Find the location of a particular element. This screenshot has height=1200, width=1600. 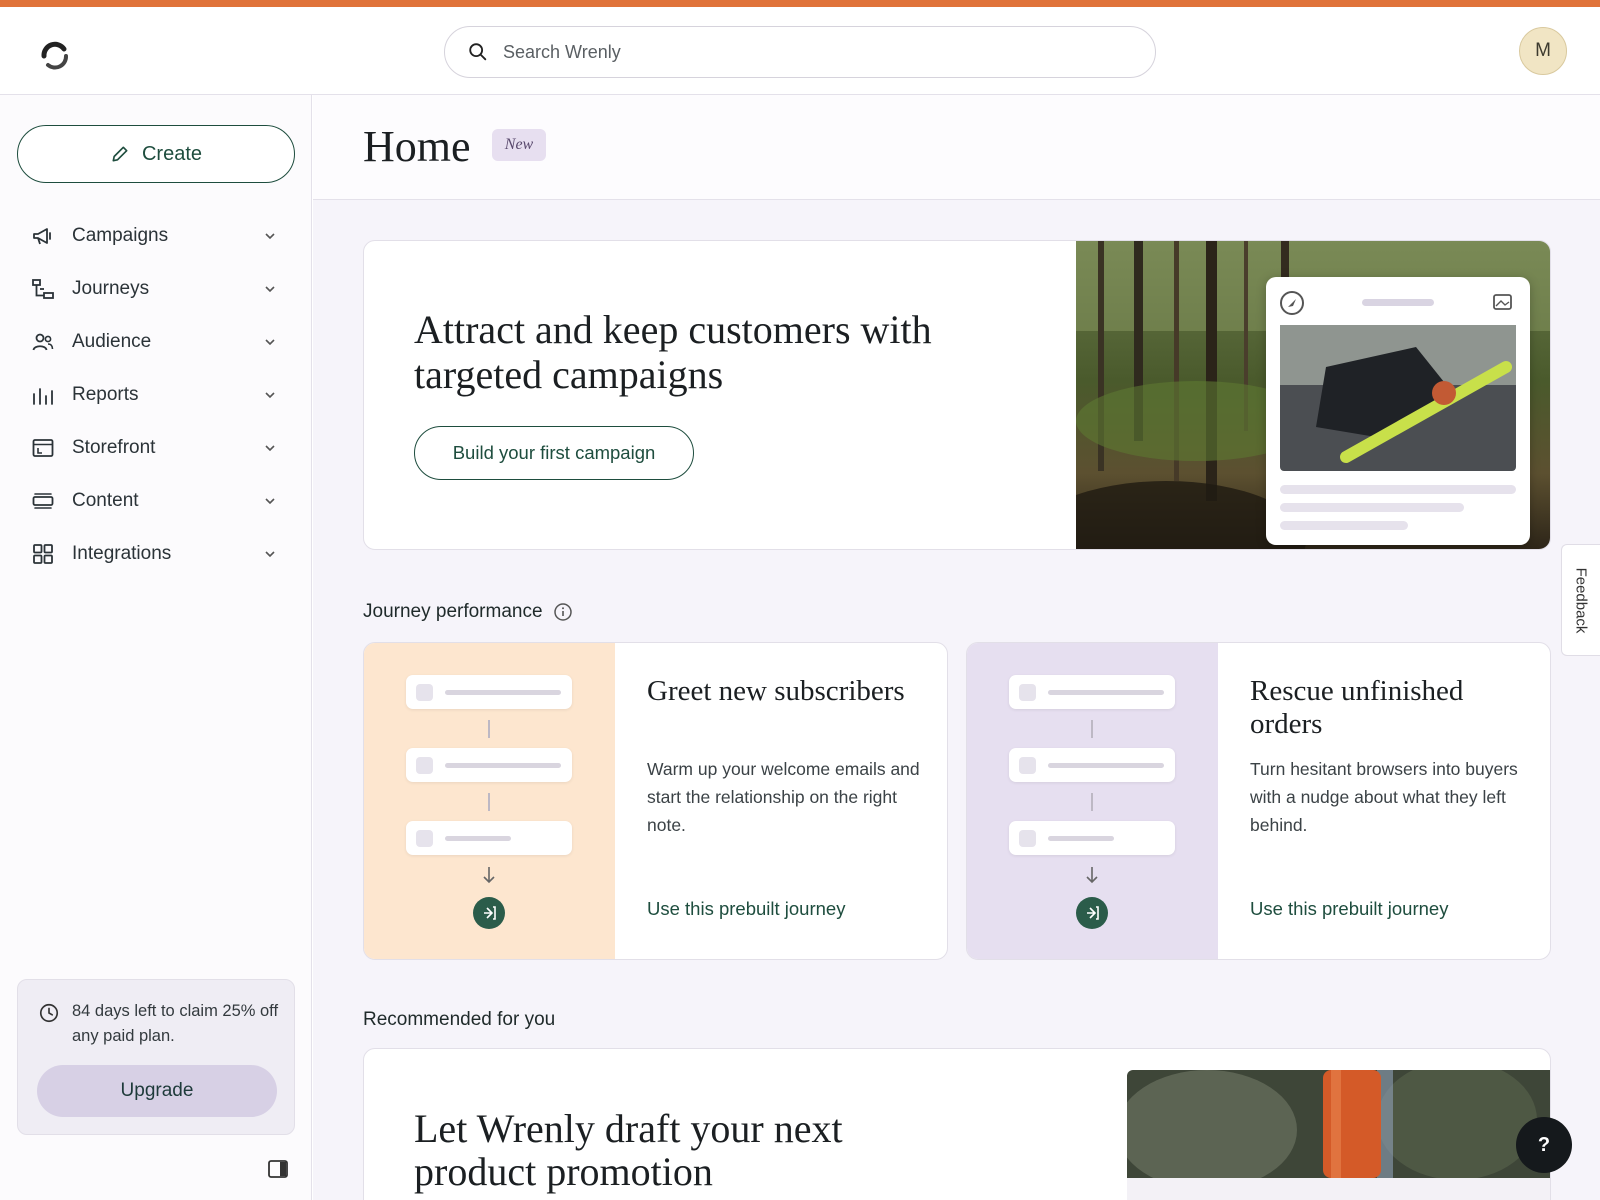

sidebar-item-storefront: Storefront is located at coordinates (156, 447).